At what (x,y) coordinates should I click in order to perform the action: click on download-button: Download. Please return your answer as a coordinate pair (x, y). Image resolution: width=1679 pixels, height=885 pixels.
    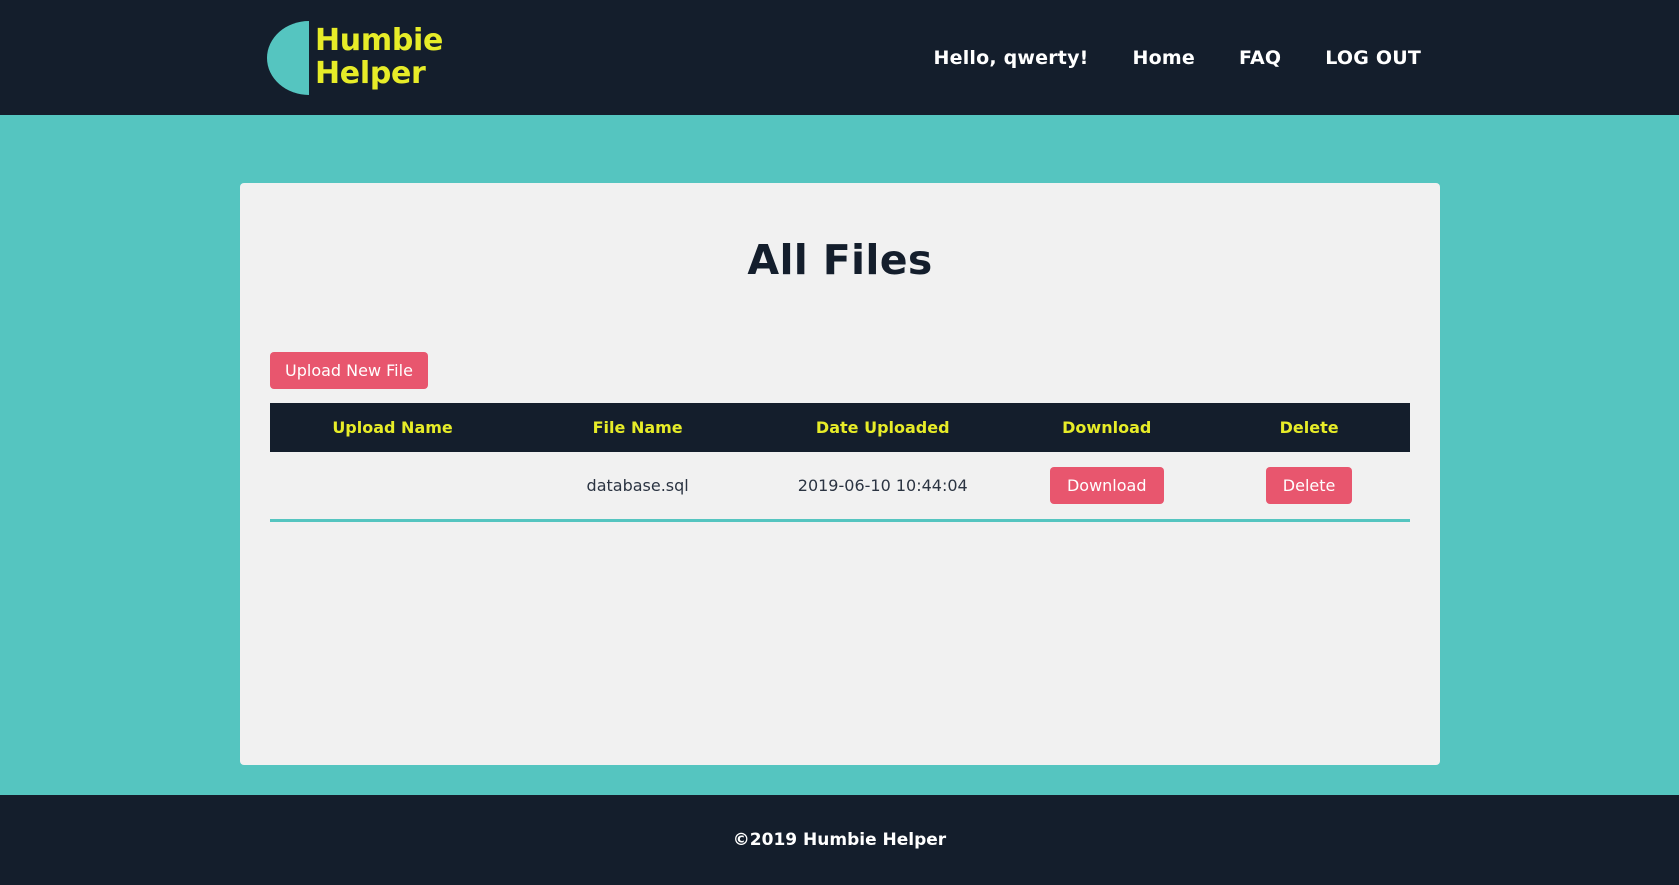
    Looking at the image, I should click on (1106, 485).